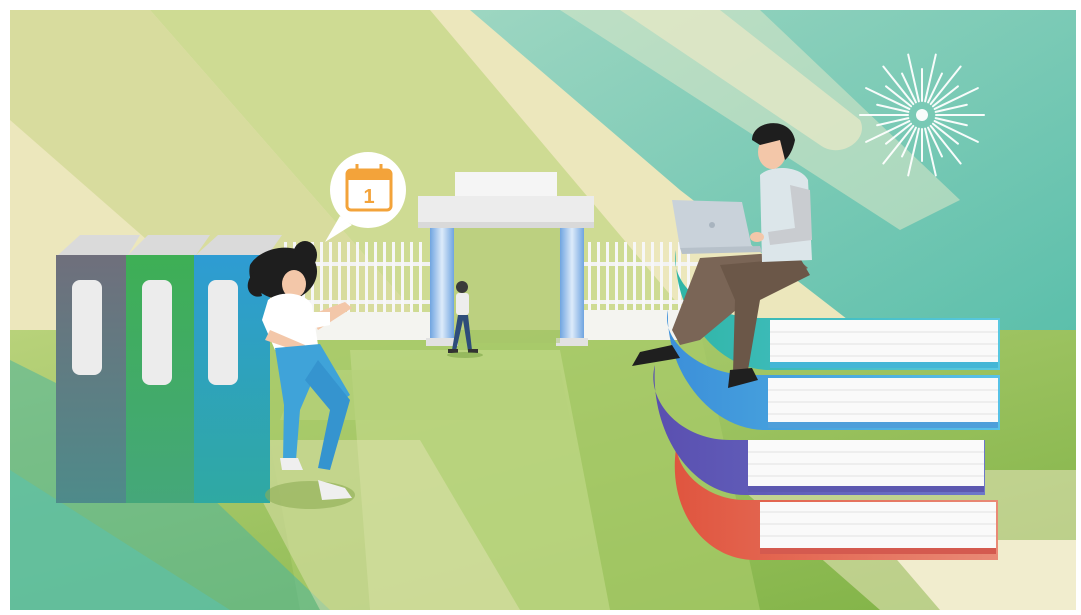  What do you see at coordinates (169, 369) in the screenshot?
I see `binder-books` at bounding box center [169, 369].